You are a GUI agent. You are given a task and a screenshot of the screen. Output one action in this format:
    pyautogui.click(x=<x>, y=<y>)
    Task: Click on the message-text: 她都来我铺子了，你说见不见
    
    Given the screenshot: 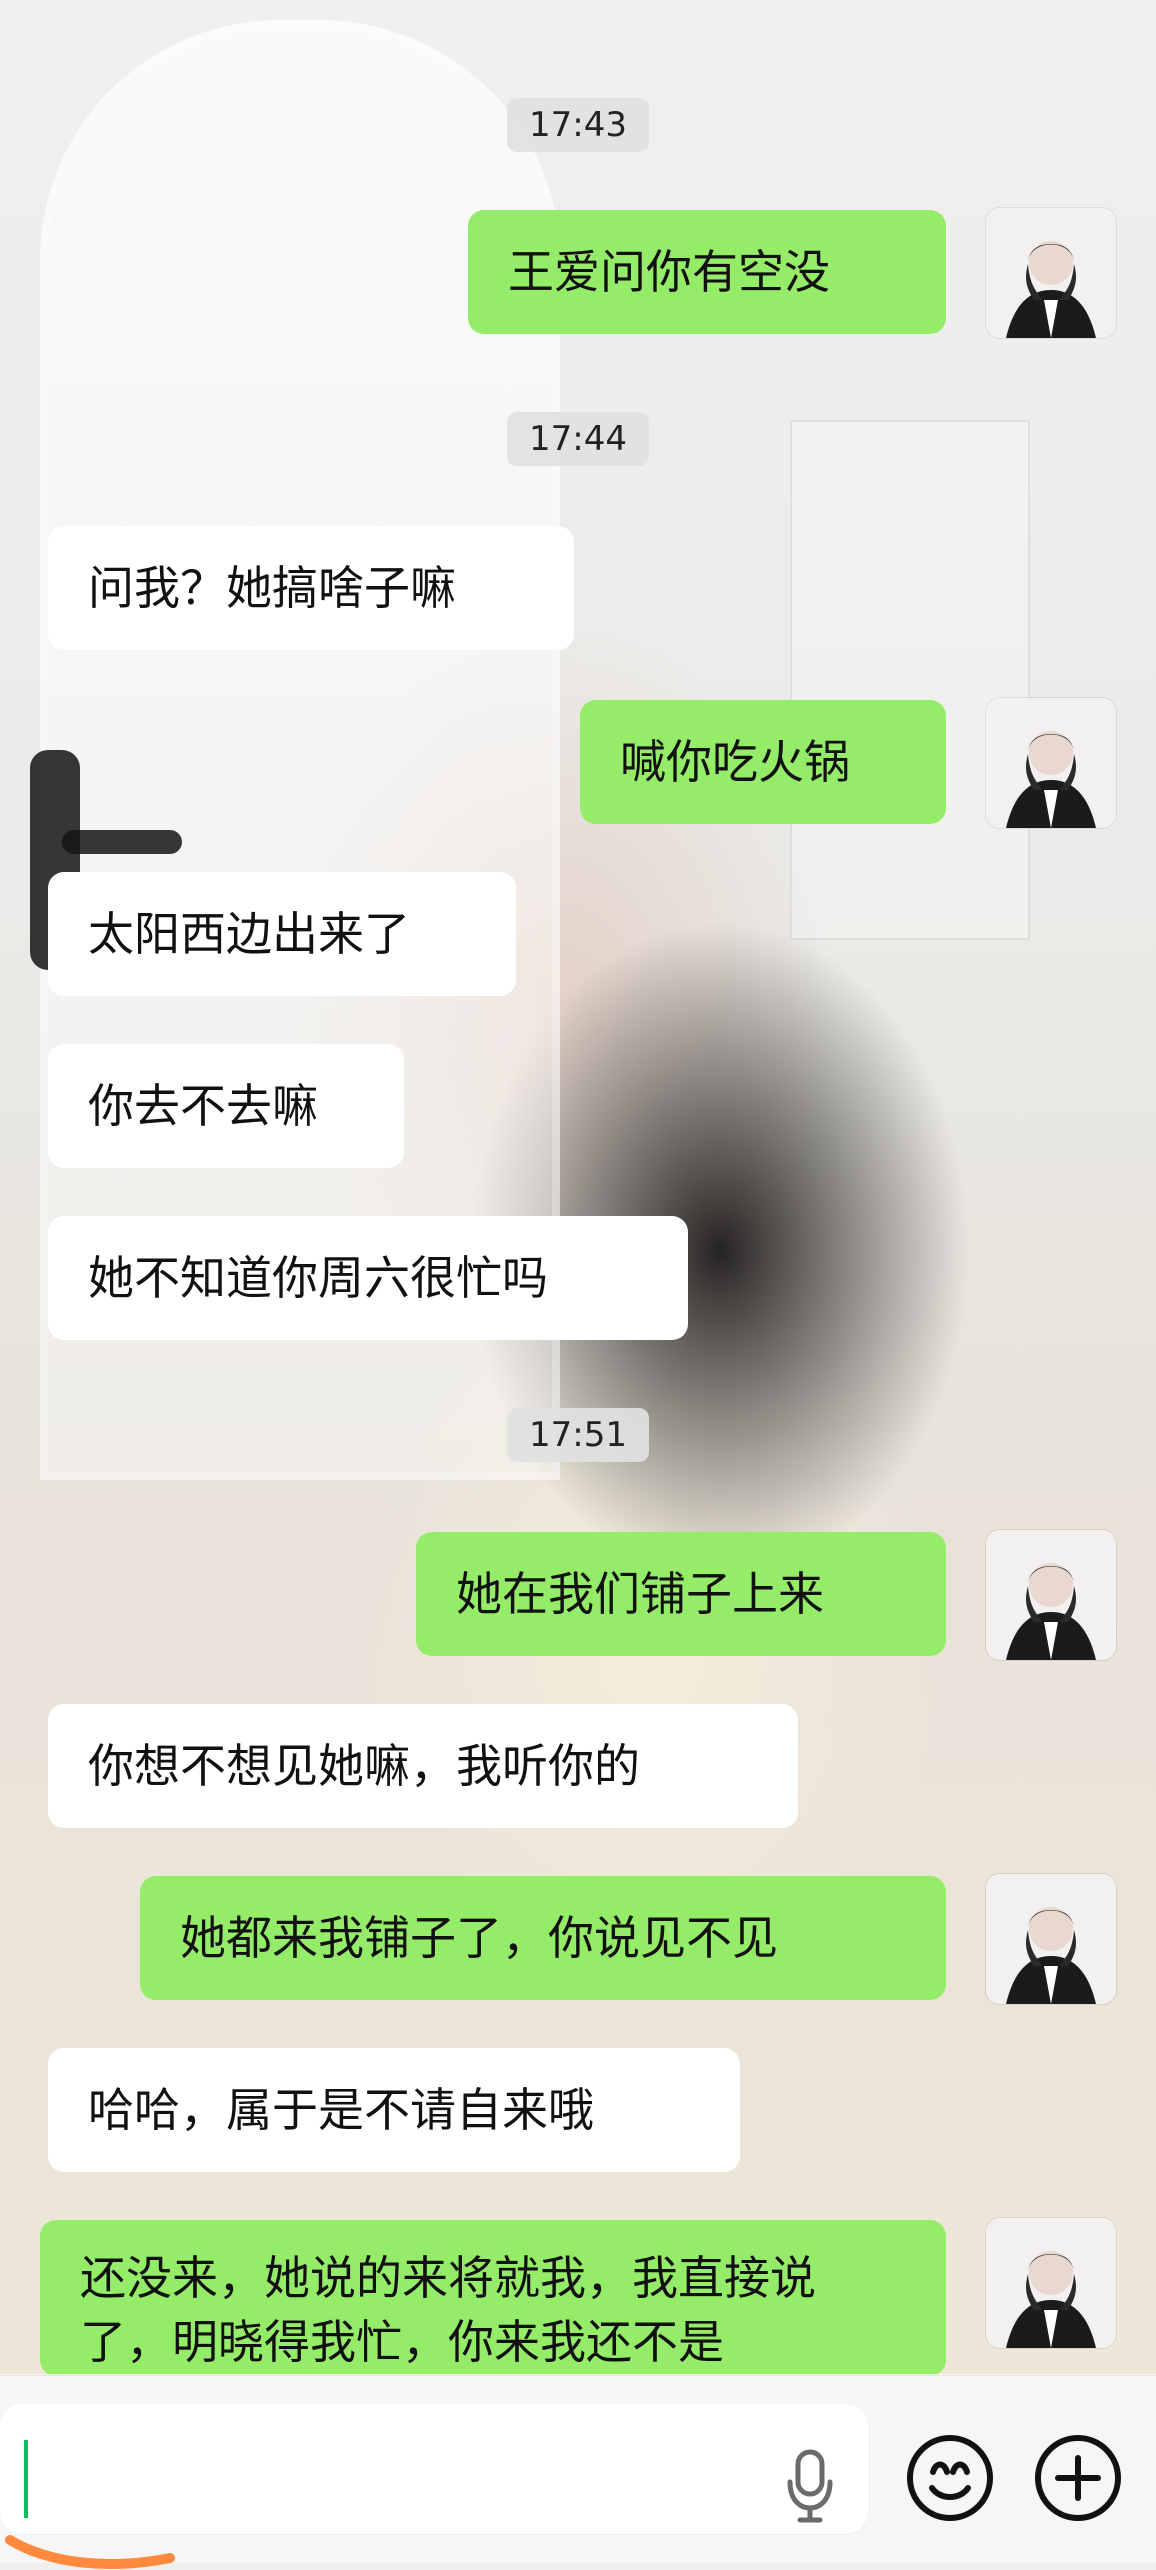 What is the action you would take?
    pyautogui.click(x=479, y=1938)
    